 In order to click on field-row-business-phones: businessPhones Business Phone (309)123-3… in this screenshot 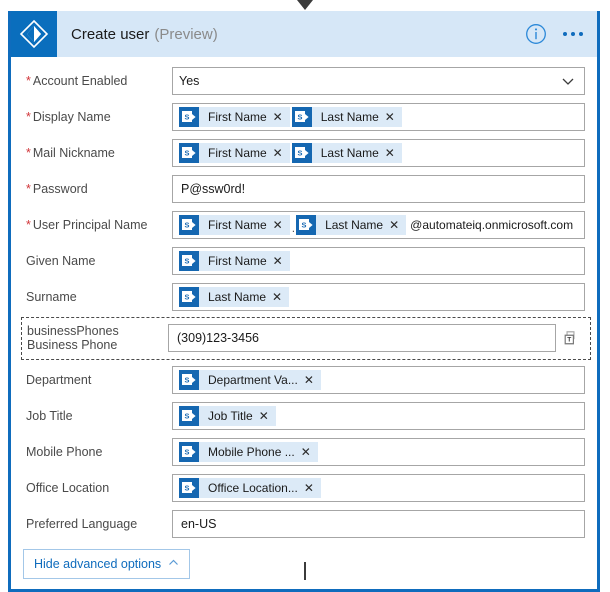, I will do `click(304, 338)`.